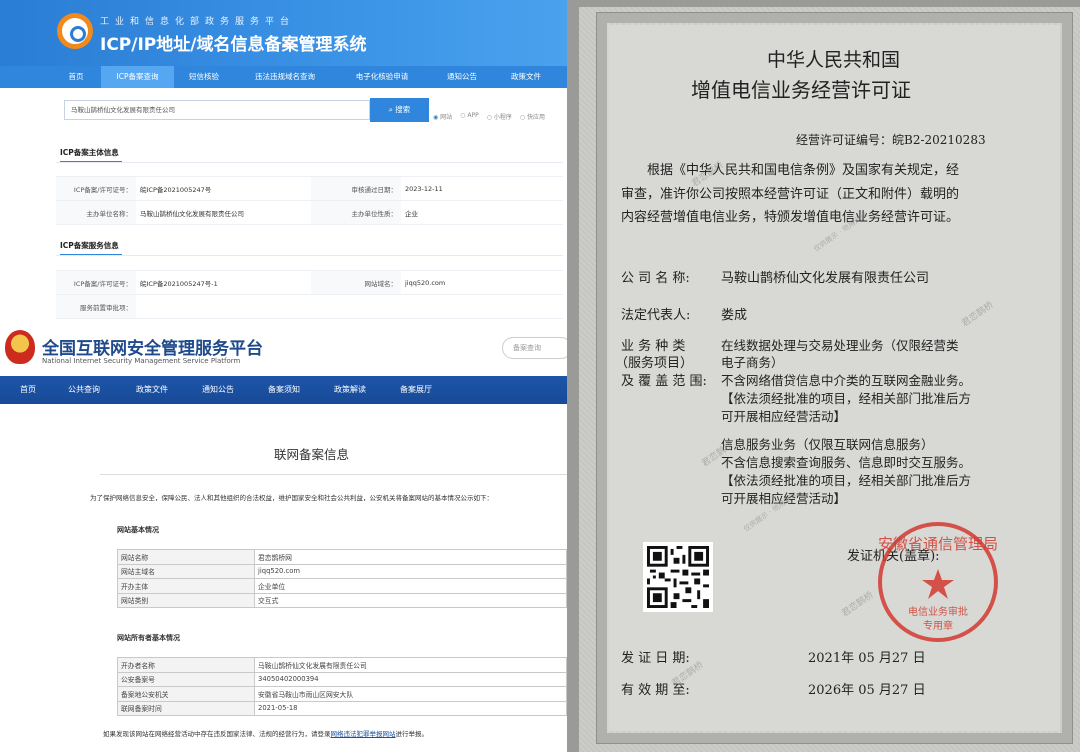 The image size is (1080, 752). I want to click on table-key: 开办者名称, so click(186, 665).